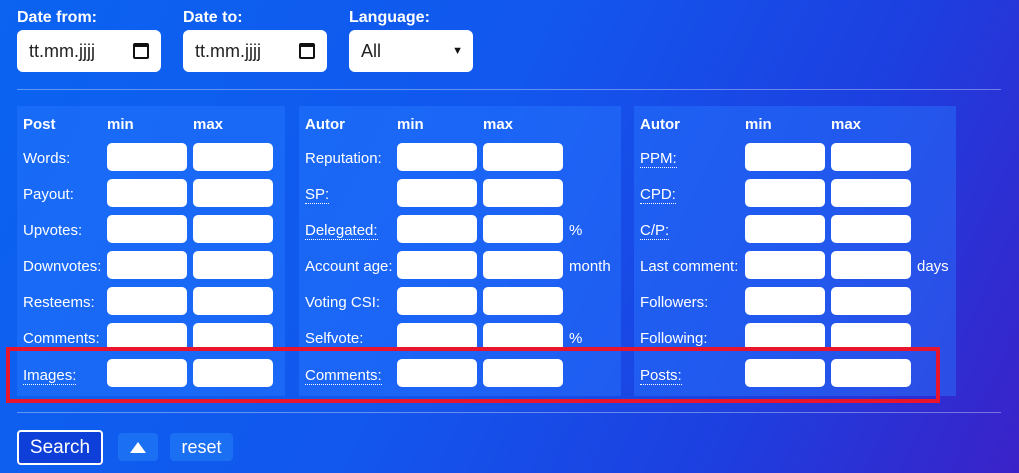 The height and width of the screenshot is (473, 1019). I want to click on row-label-ppm: PPM:, so click(658, 159).